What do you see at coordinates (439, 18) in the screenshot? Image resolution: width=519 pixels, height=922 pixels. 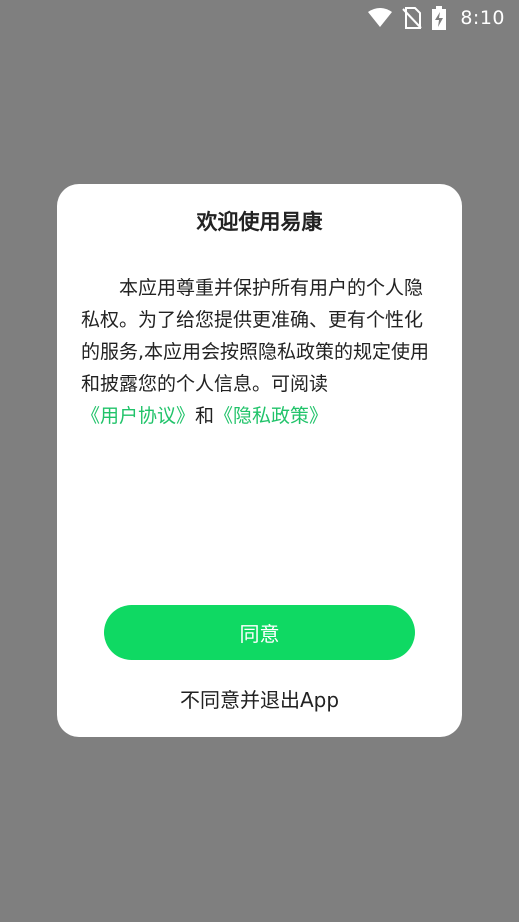 I see `battery-charging-icon` at bounding box center [439, 18].